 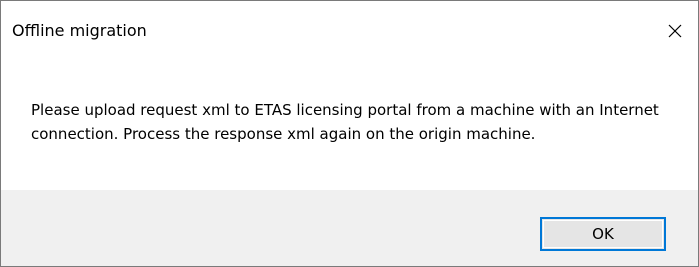 What do you see at coordinates (603, 234) in the screenshot?
I see `ok-button: OK` at bounding box center [603, 234].